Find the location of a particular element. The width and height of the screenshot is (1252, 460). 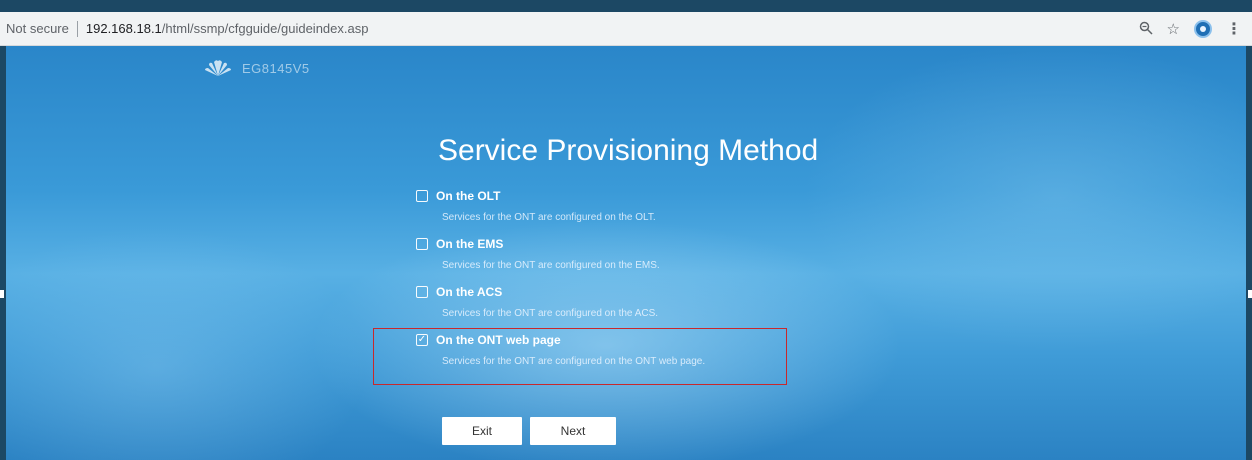

brand-logo: EG8145V5 is located at coordinates (256, 68).